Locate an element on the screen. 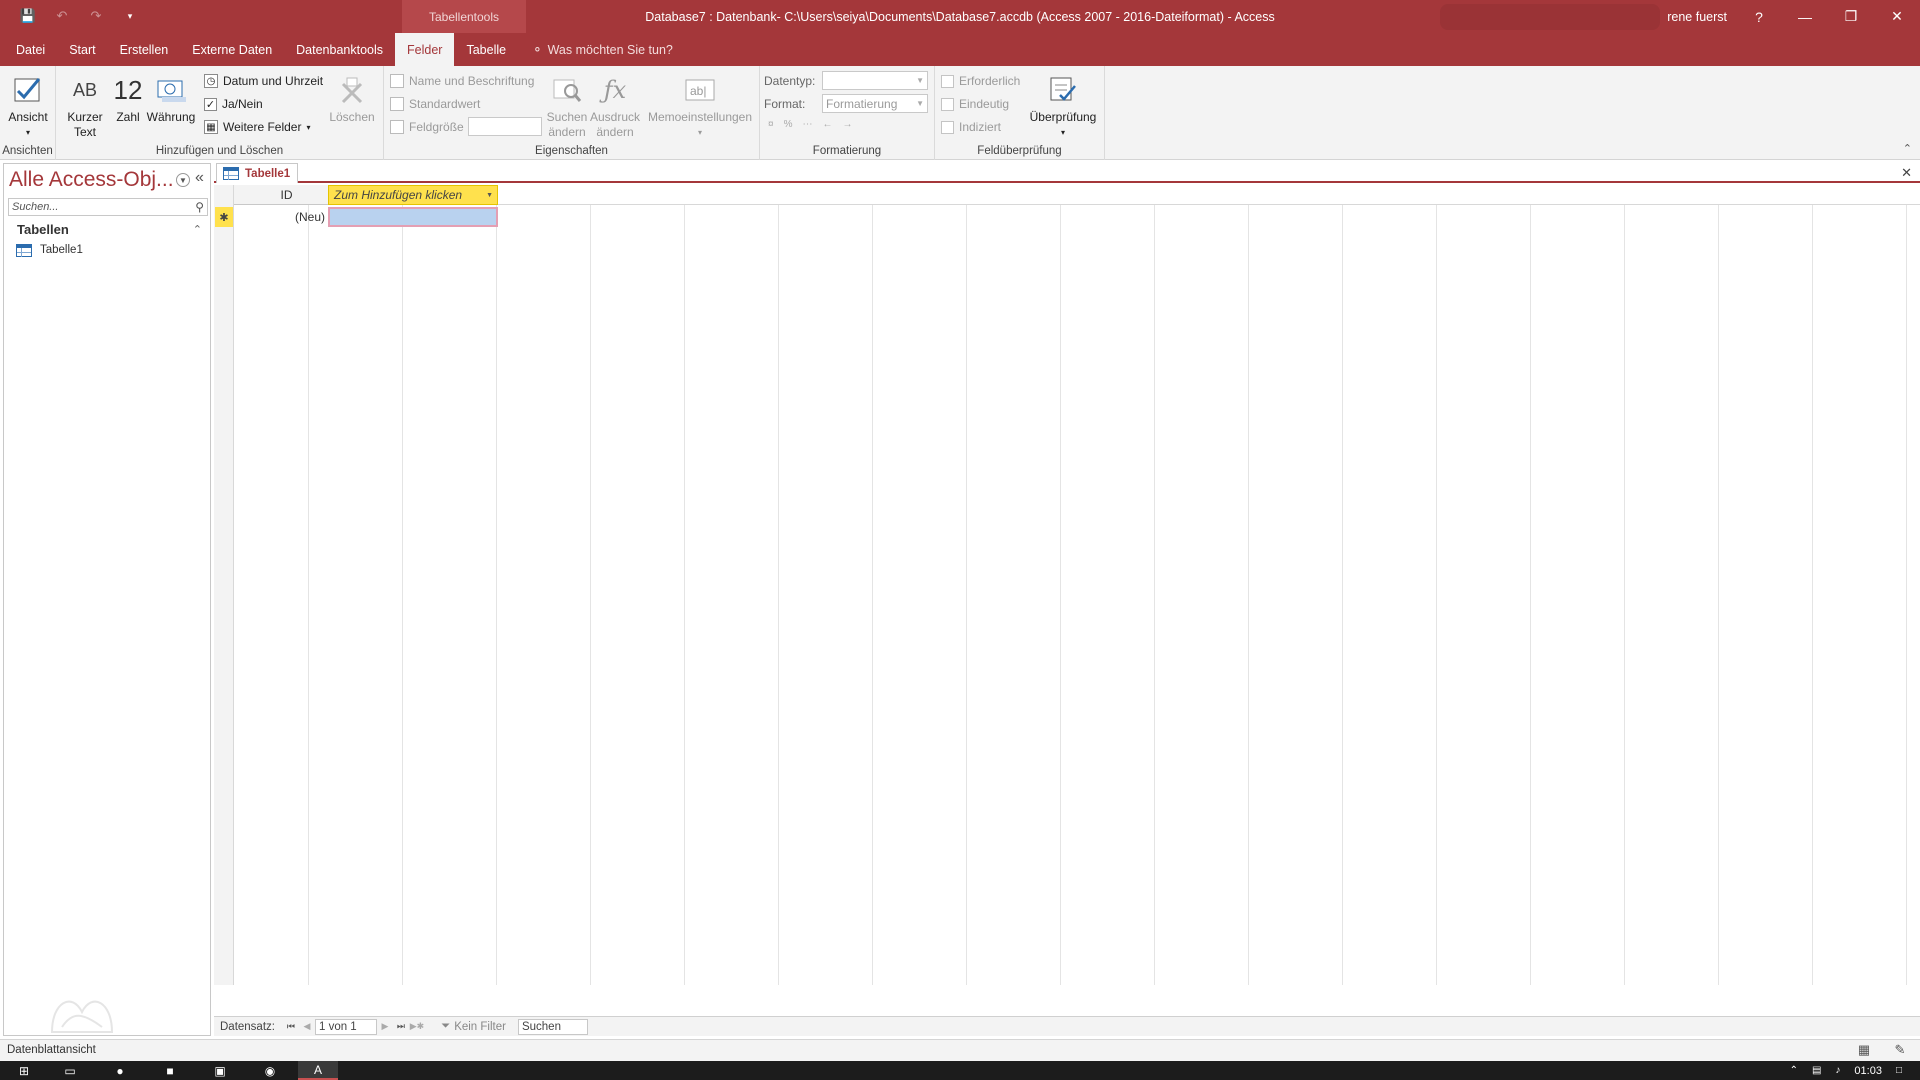 Image resolution: width=1920 pixels, height=1080 pixels. weitere-label: Weitere Felder is located at coordinates (262, 127).